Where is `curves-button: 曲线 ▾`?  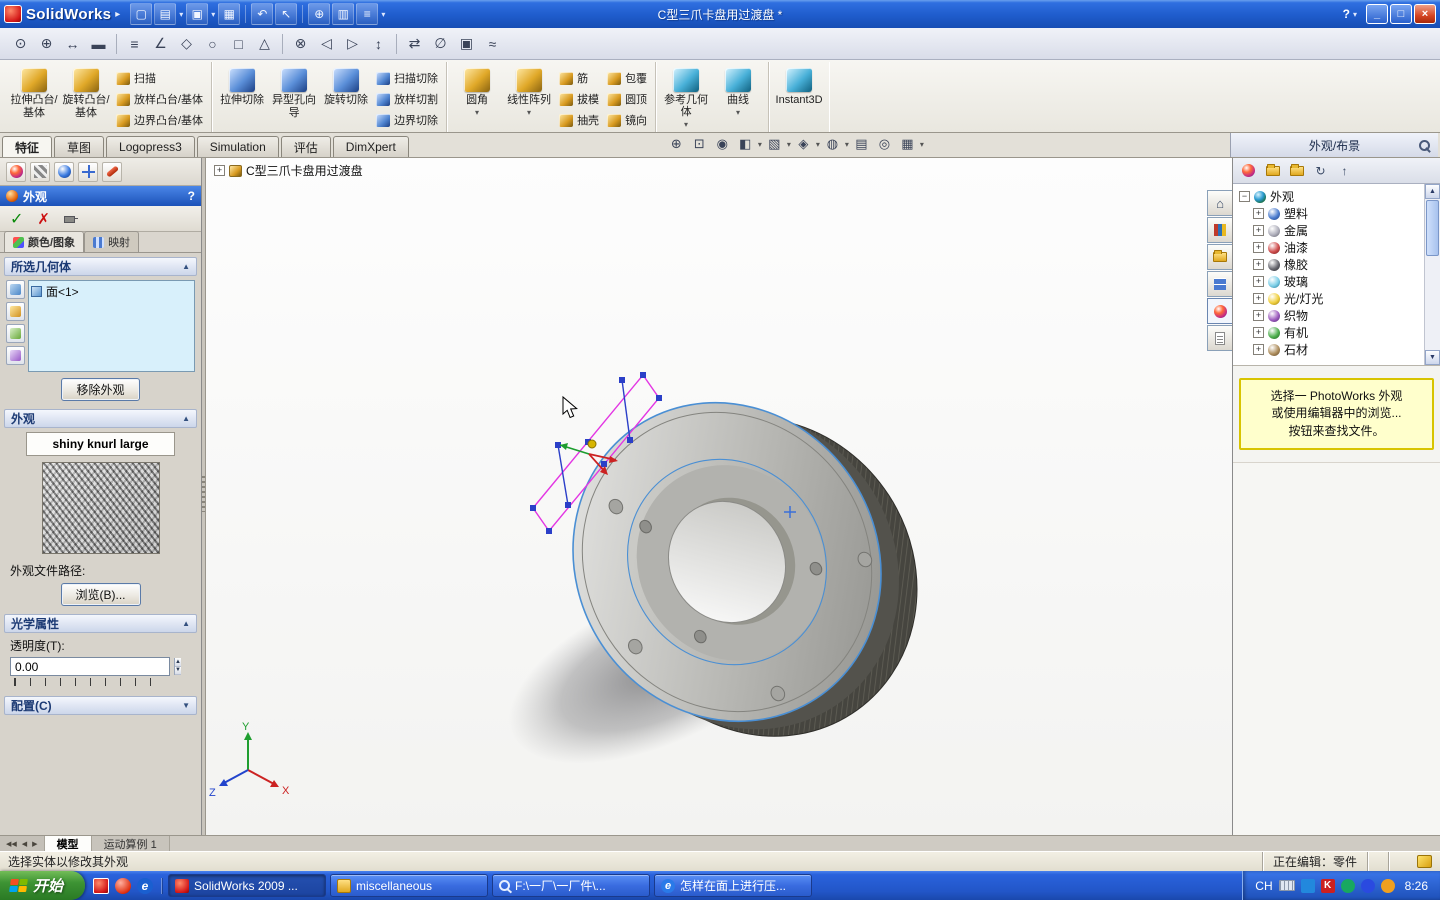 curves-button: 曲线 ▾ is located at coordinates (738, 97).